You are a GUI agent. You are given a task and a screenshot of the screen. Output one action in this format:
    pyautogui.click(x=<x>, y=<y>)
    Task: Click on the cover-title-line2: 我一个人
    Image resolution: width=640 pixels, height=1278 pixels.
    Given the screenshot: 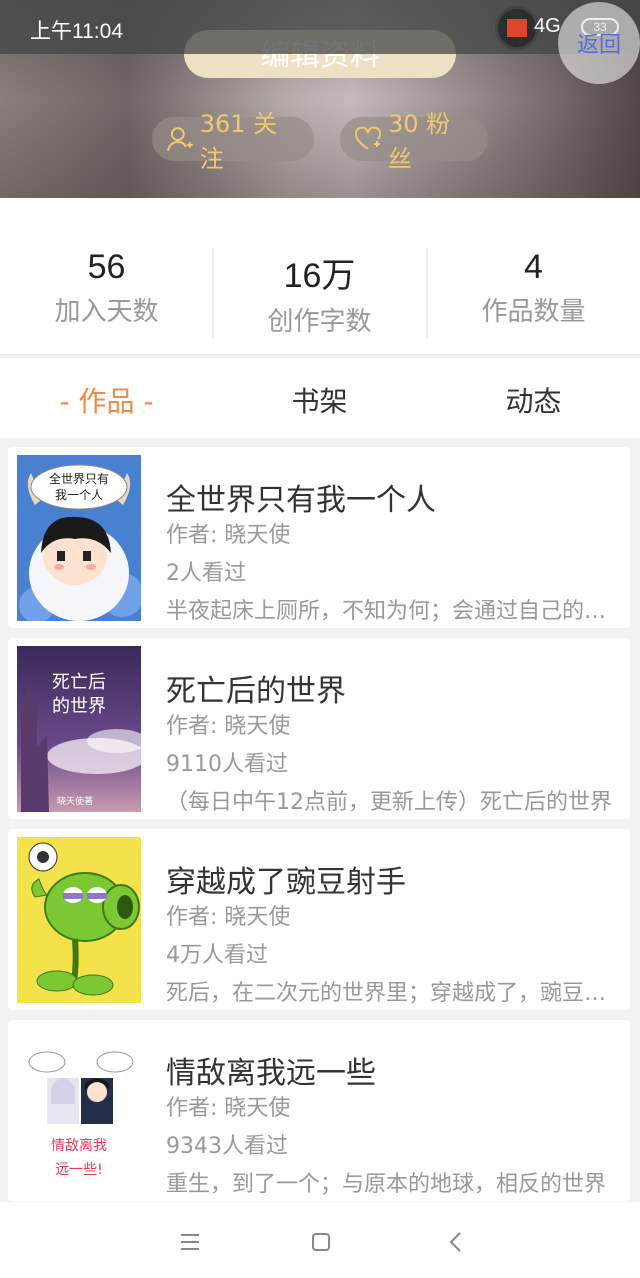 What is the action you would take?
    pyautogui.click(x=79, y=495)
    